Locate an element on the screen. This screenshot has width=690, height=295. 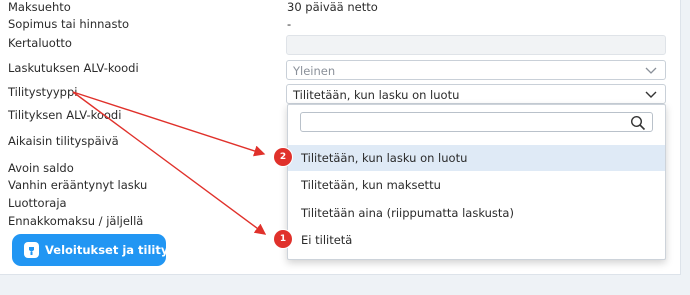
label-tilitystyyppi: Tilitystyyppi is located at coordinates (43, 92).